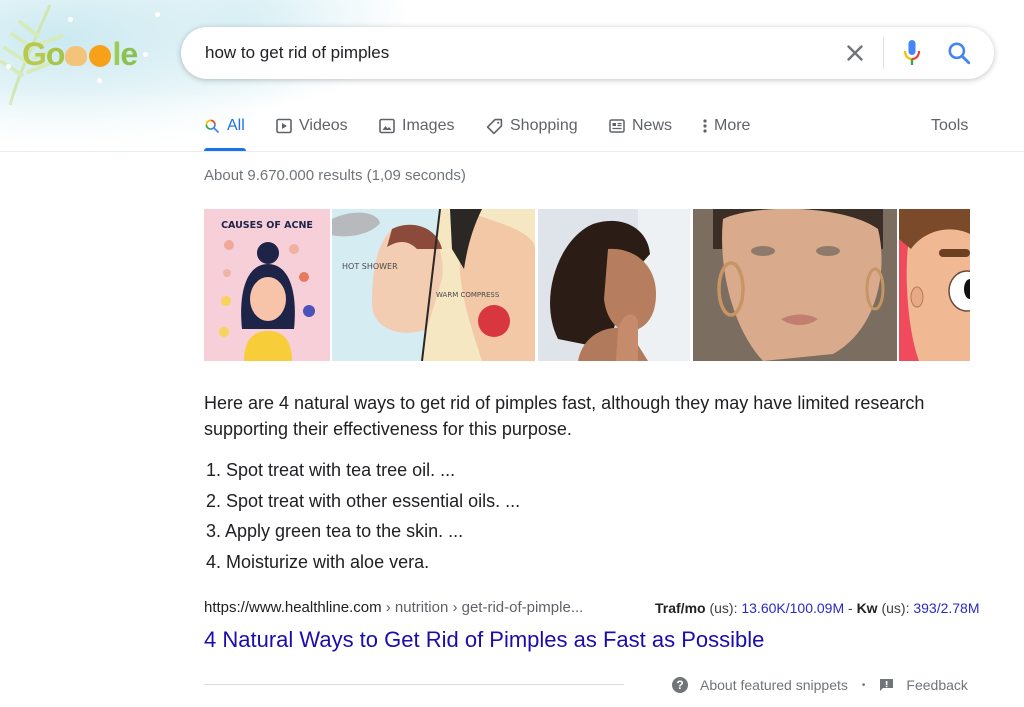 This screenshot has width=1024, height=707. Describe the element at coordinates (544, 125) in the screenshot. I see `tab-label: Shopping` at that location.